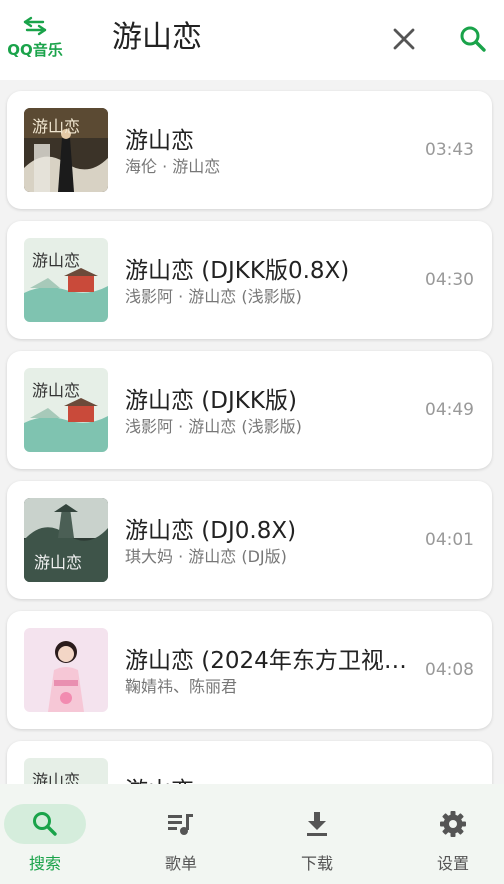 Image resolution: width=504 pixels, height=884 pixels. What do you see at coordinates (181, 686) in the screenshot?
I see `song-artist-album: 鞠婧祎、陈丽君` at bounding box center [181, 686].